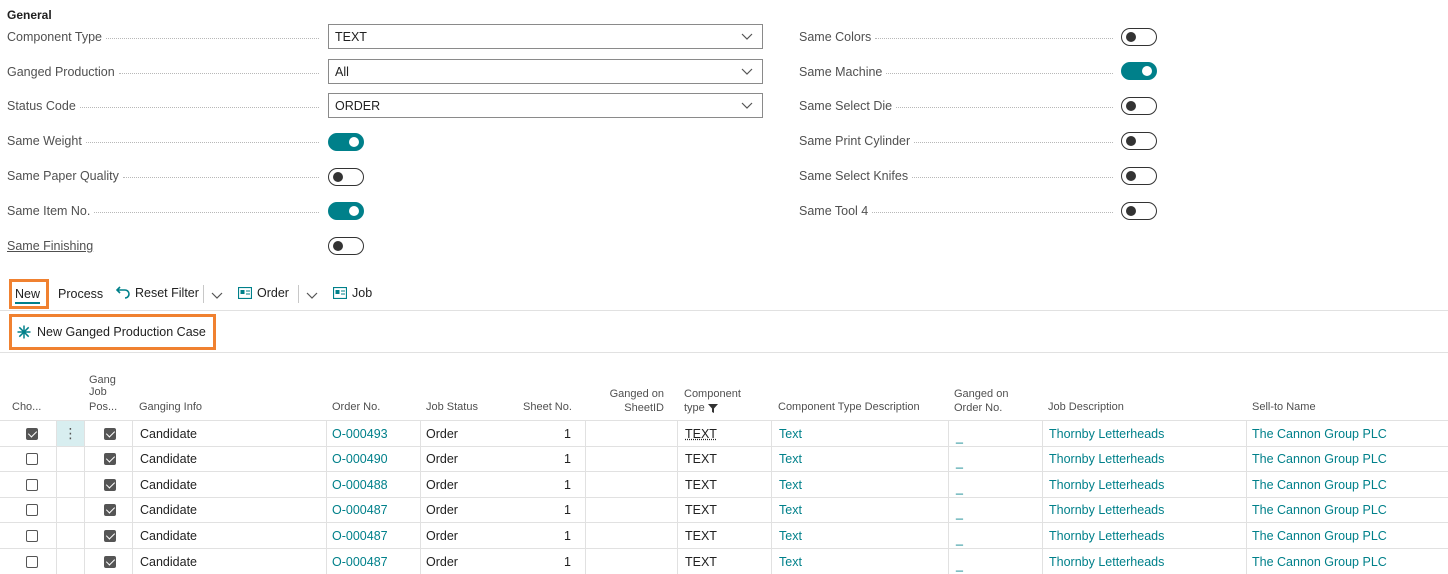 This screenshot has width=1448, height=574. Describe the element at coordinates (1139, 37) in the screenshot. I see `same-colors-toggle` at that location.